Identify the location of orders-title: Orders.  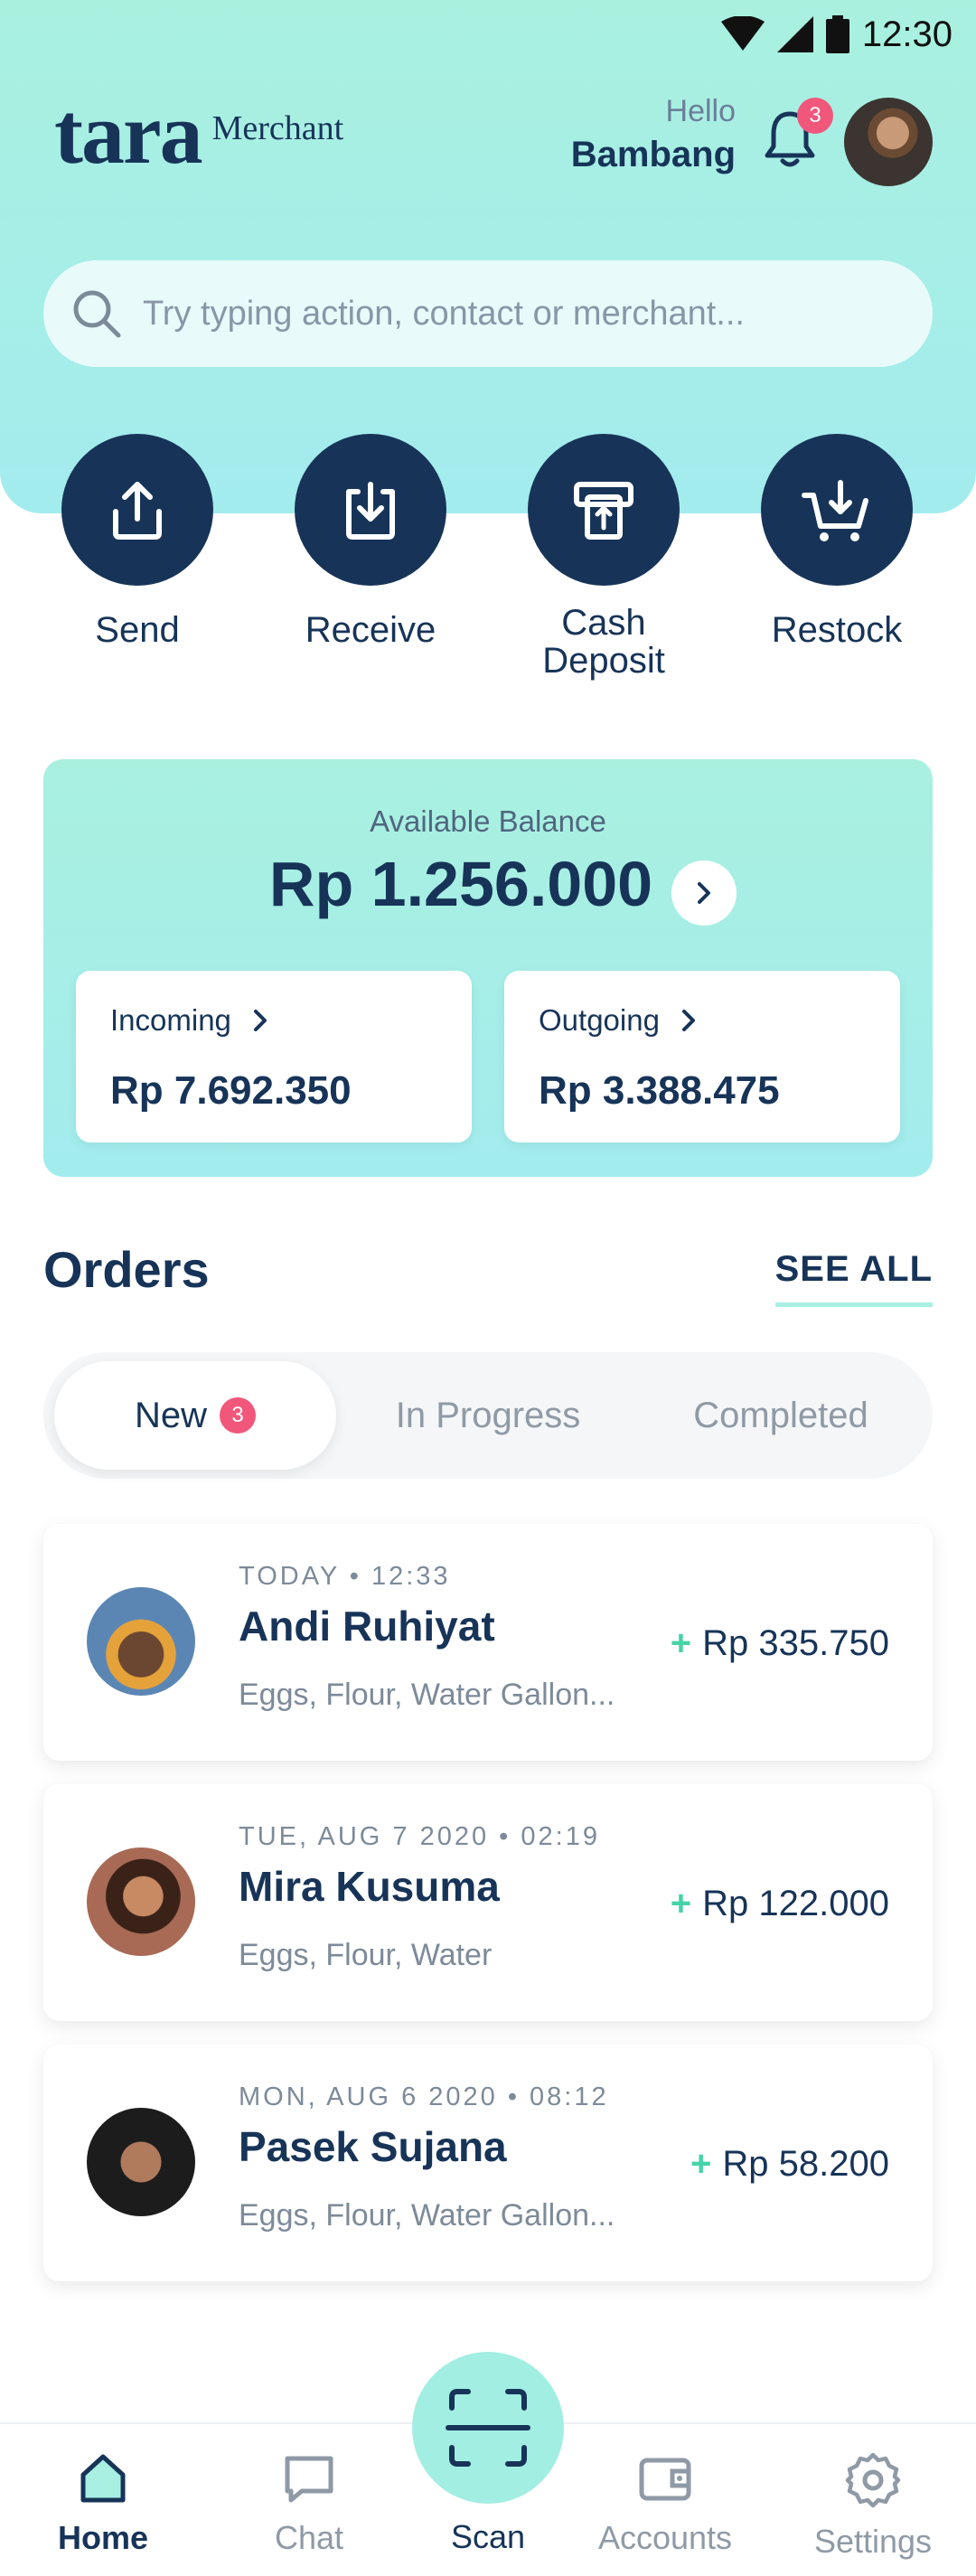
(127, 1270).